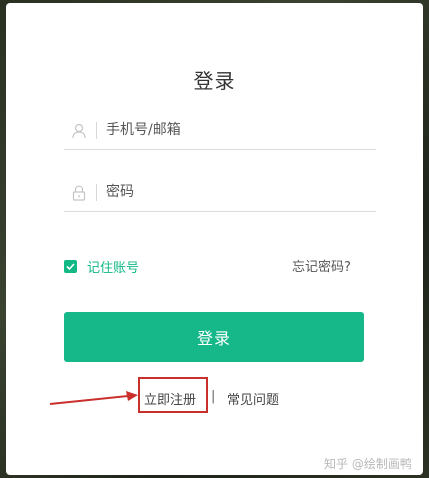 The image size is (429, 478). I want to click on red-arrow-icon, so click(93, 398).